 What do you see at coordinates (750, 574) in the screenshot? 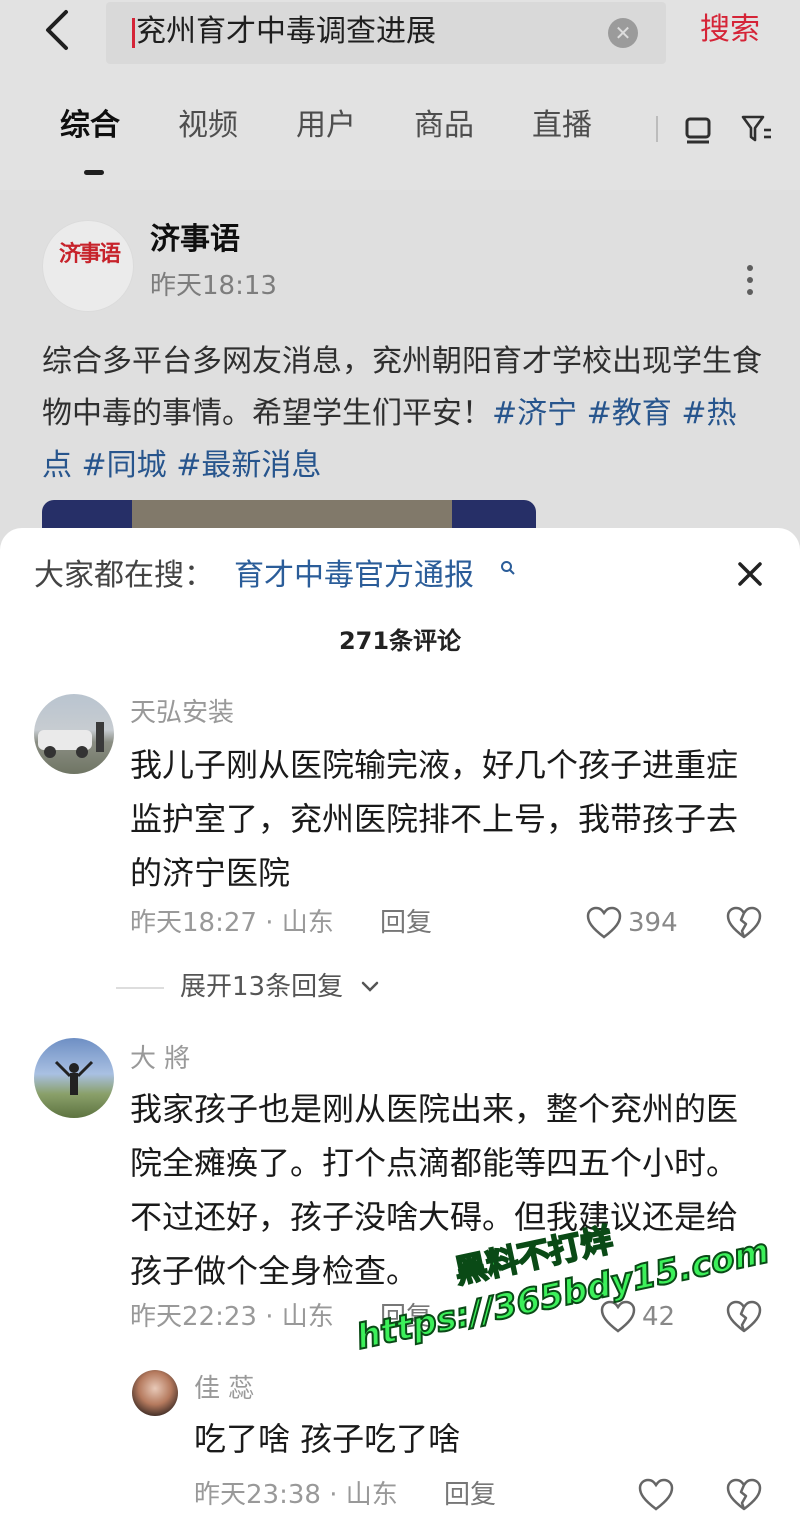
I see `close-icon` at bounding box center [750, 574].